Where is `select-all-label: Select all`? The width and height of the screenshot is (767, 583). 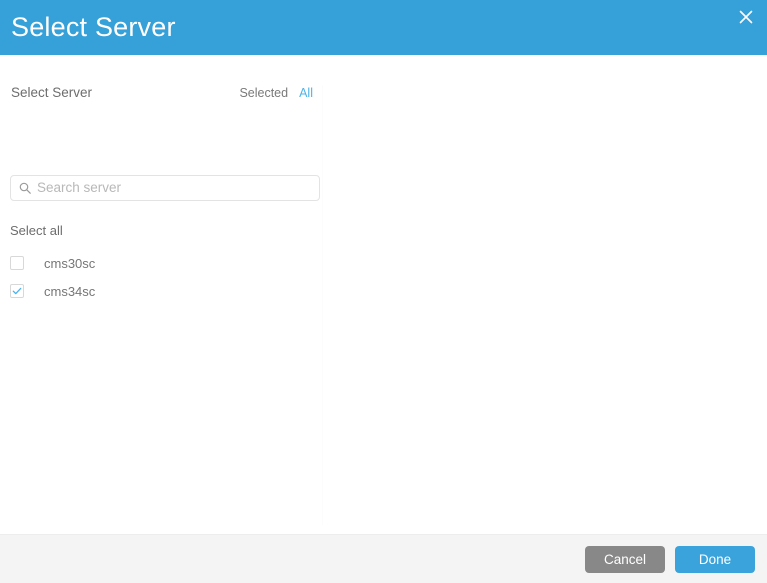 select-all-label: Select all is located at coordinates (36, 230).